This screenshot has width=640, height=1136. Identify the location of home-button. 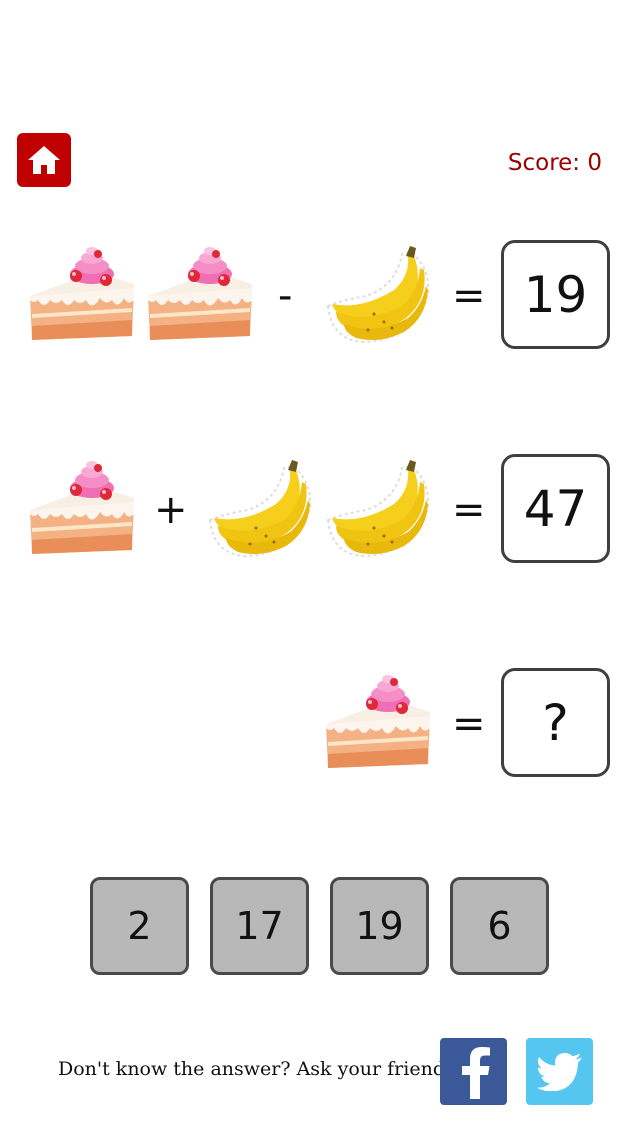
(44, 160).